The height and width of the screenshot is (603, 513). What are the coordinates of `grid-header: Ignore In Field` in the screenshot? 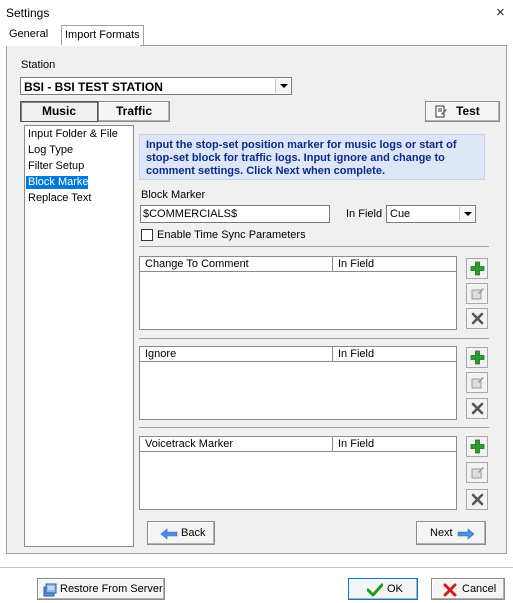 It's located at (298, 354).